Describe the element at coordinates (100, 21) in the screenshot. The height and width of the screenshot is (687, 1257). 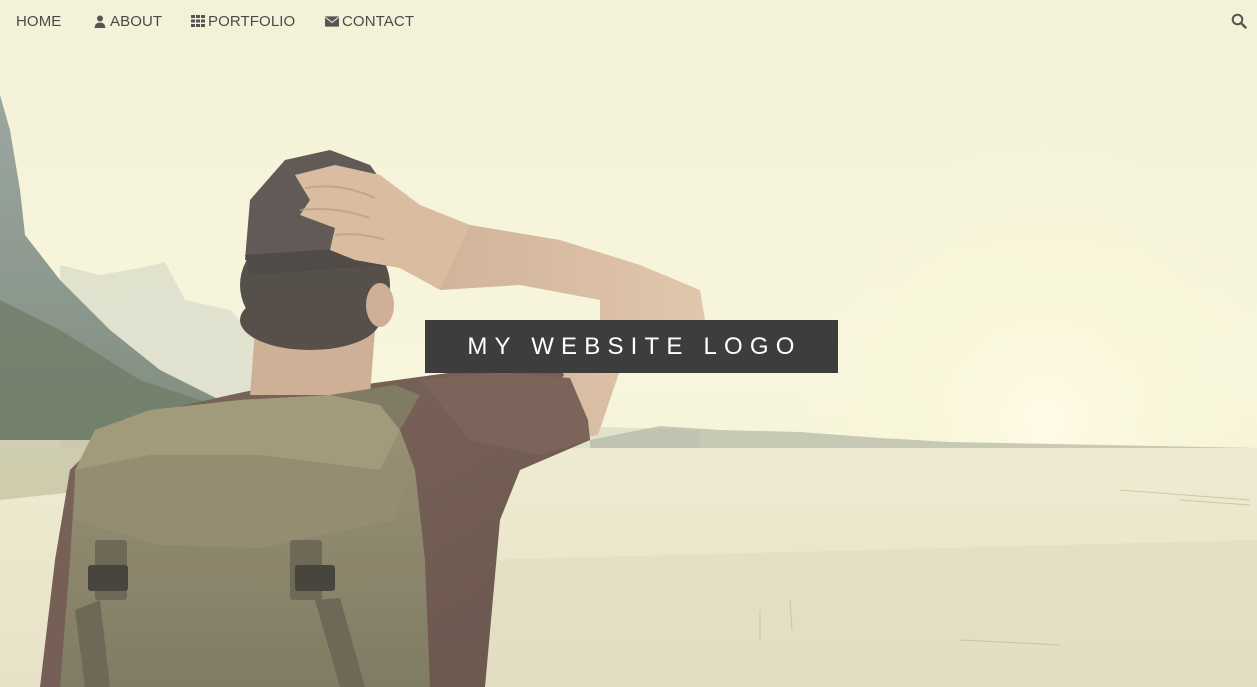
I see `user-icon` at that location.